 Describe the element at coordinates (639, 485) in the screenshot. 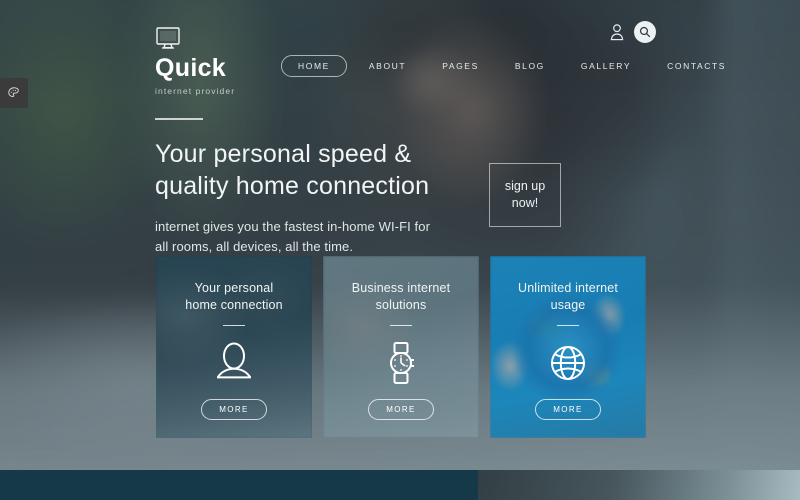

I see `footer-image-panel` at that location.